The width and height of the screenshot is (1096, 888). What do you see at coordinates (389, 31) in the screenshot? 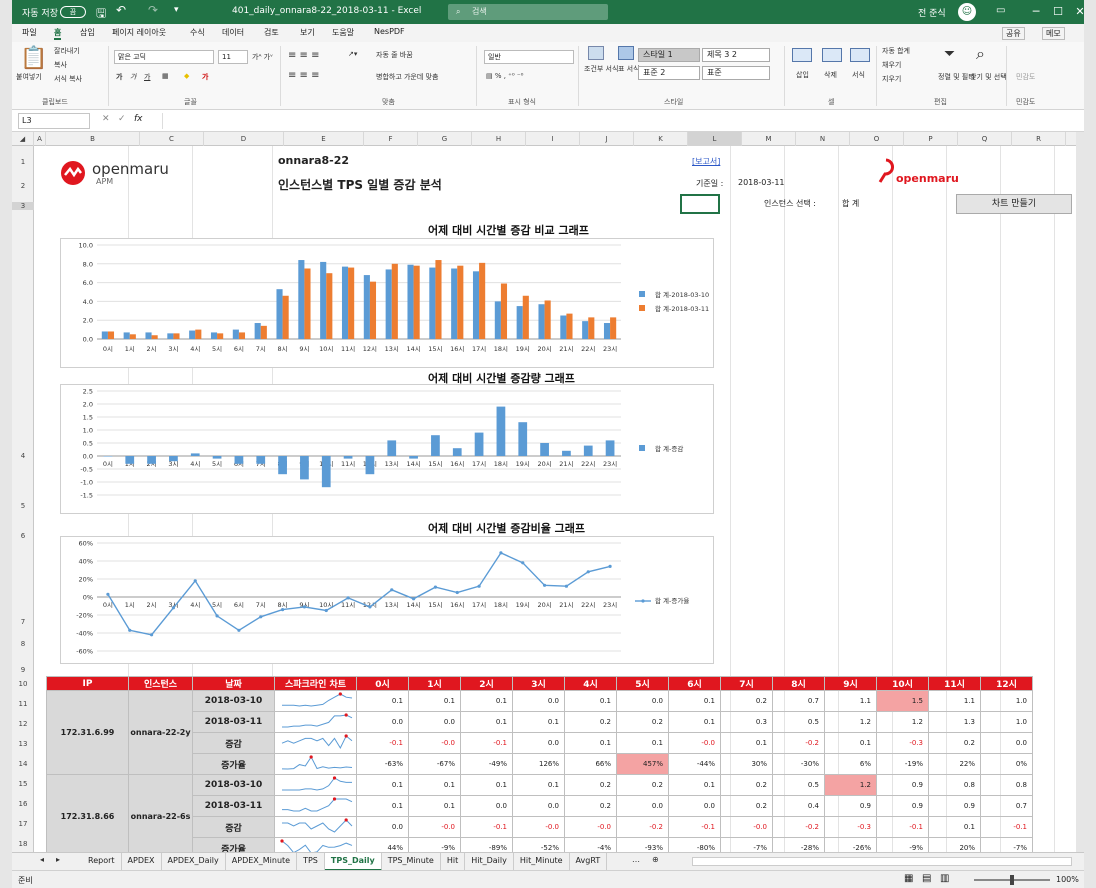
I see `tab-nespdf: NesPDF` at bounding box center [389, 31].